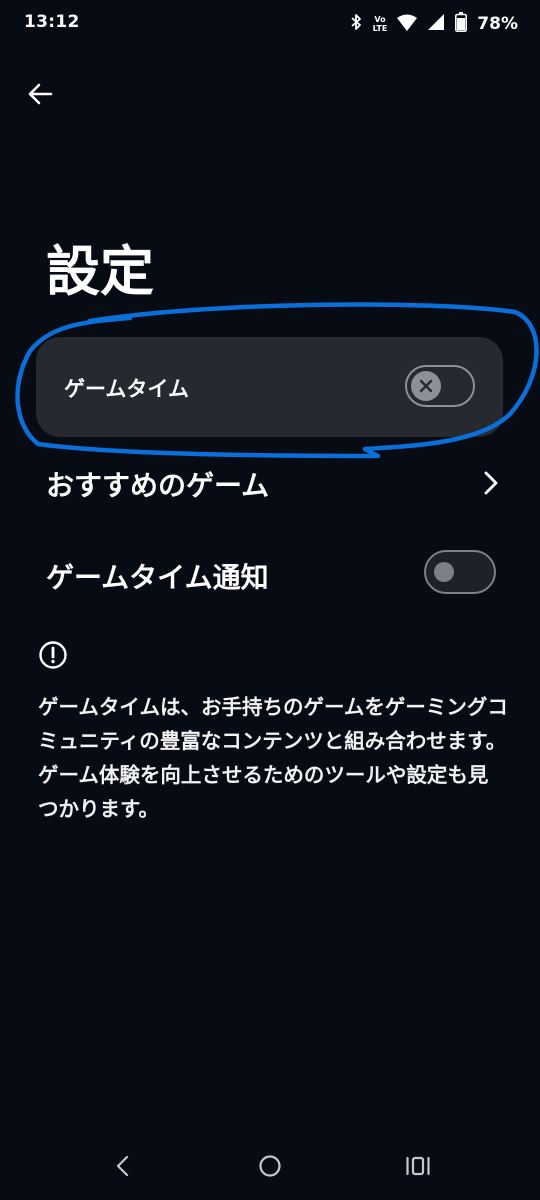 This screenshot has width=540, height=1200. I want to click on battery-percent: 78%, so click(497, 24).